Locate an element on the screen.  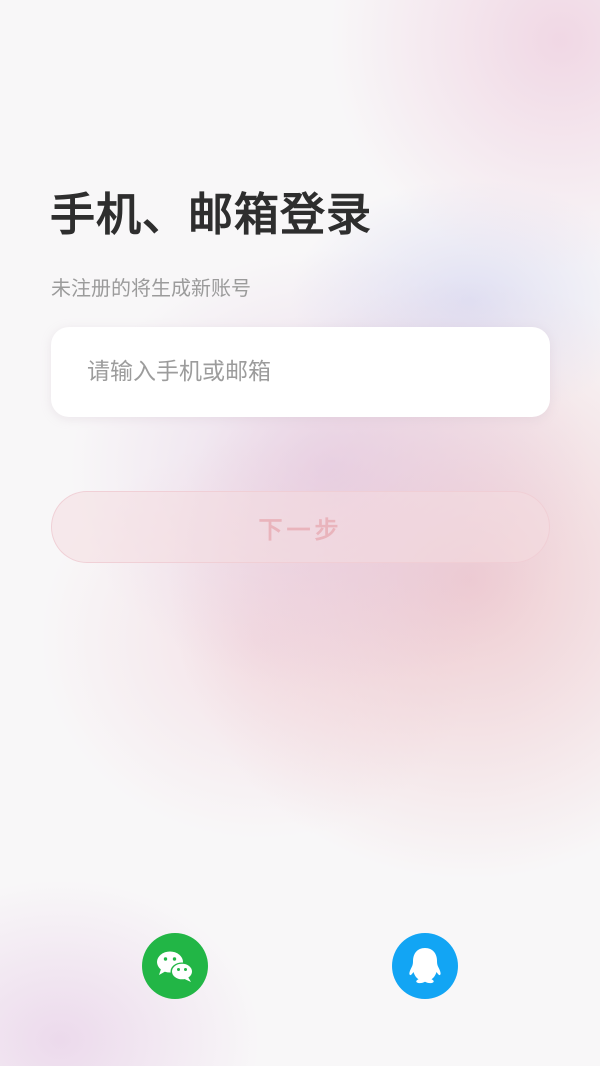
wechat-icon is located at coordinates (175, 966).